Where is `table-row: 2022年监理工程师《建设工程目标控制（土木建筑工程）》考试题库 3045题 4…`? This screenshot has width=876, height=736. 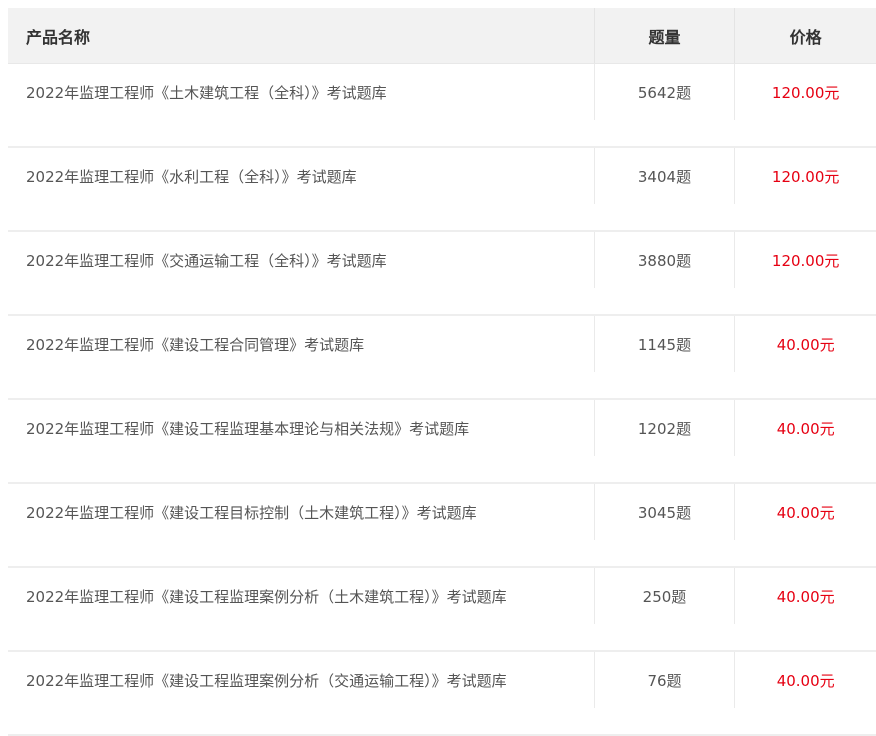 table-row: 2022年监理工程师《建设工程目标控制（土木建筑工程）》考试题库 3045题 4… is located at coordinates (442, 526).